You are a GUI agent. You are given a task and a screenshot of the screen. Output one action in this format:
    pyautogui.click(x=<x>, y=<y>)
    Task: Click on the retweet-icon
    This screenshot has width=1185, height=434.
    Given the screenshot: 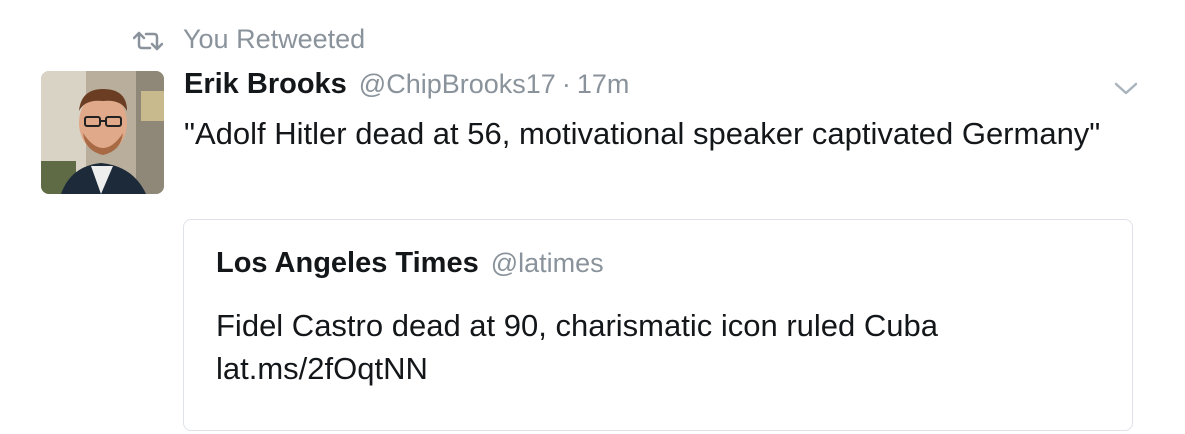 What is the action you would take?
    pyautogui.click(x=148, y=39)
    